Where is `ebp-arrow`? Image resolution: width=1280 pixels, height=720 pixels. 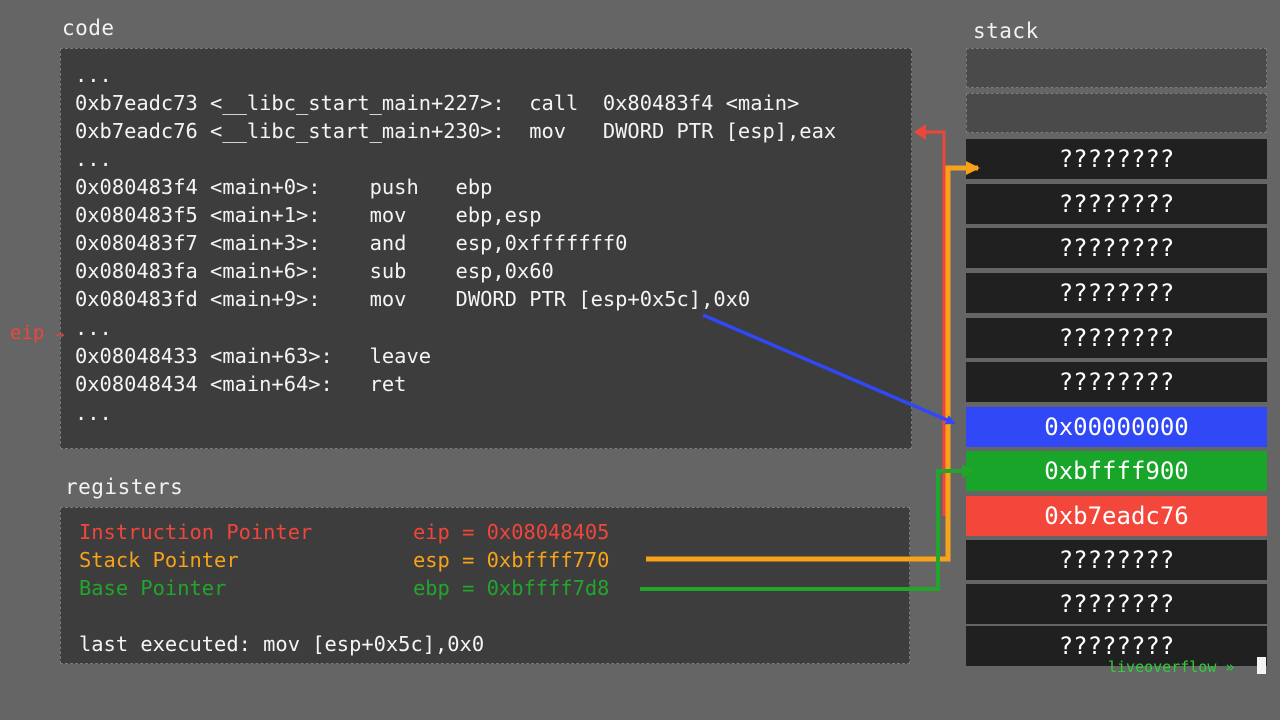
ebp-arrow is located at coordinates (804, 530).